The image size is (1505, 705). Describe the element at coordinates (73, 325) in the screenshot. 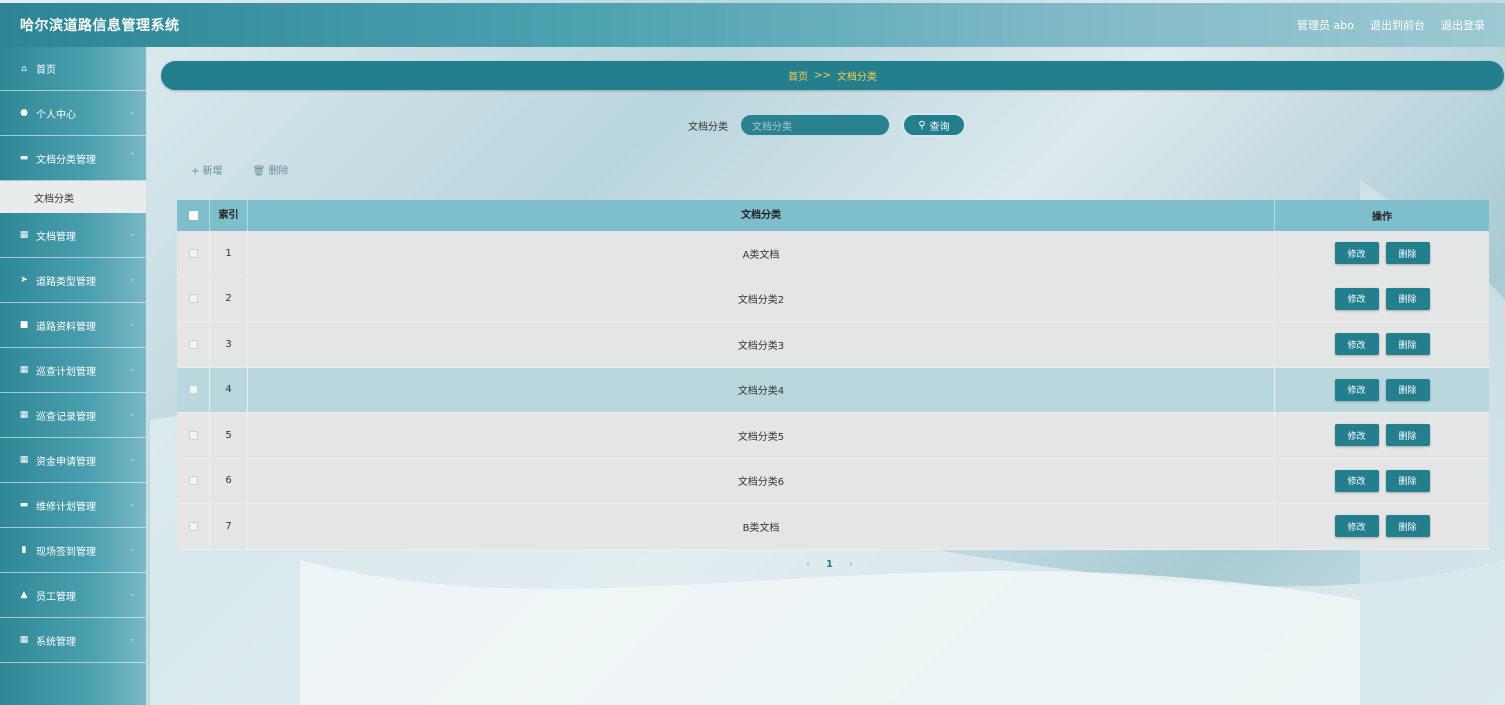

I see `sidebar-item-road-data-mgmt: ■ 道路资料管理 ⌄` at that location.